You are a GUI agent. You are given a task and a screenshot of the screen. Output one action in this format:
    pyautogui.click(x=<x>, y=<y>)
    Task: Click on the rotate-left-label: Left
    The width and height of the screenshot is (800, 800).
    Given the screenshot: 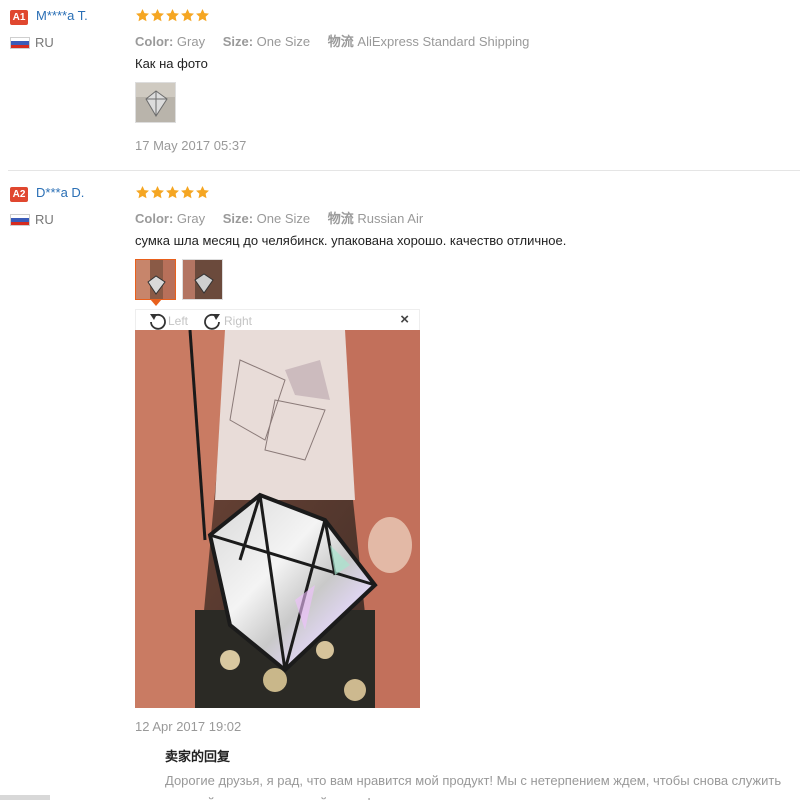 What is the action you would take?
    pyautogui.click(x=178, y=320)
    